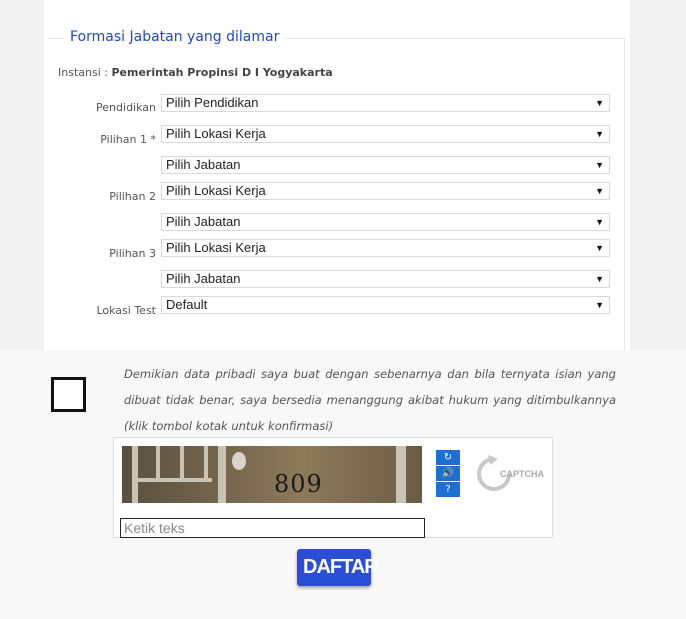 This screenshot has height=619, width=686. I want to click on confirm-checkbox, so click(68, 394).